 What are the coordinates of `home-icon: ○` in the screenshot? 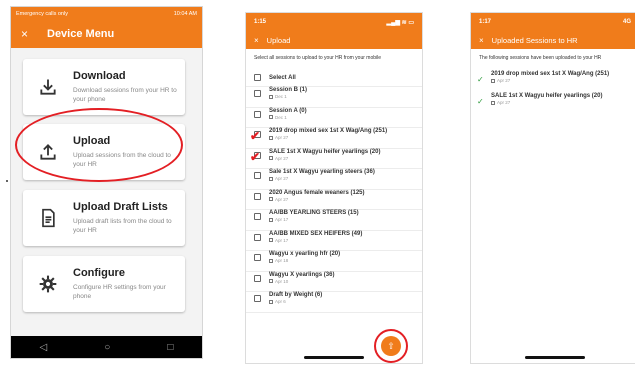 It's located at (107, 347).